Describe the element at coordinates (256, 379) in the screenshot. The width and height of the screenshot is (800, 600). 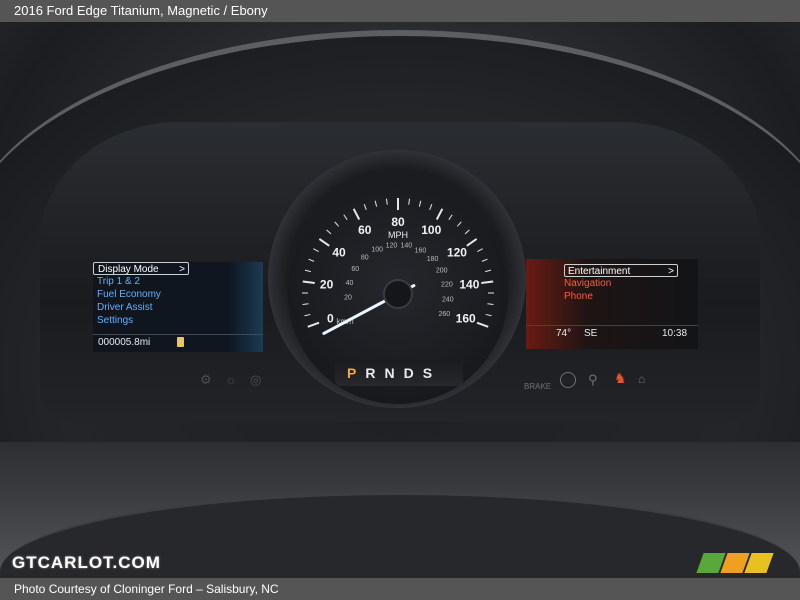
I see `oil-pressure-icon: ◎` at that location.